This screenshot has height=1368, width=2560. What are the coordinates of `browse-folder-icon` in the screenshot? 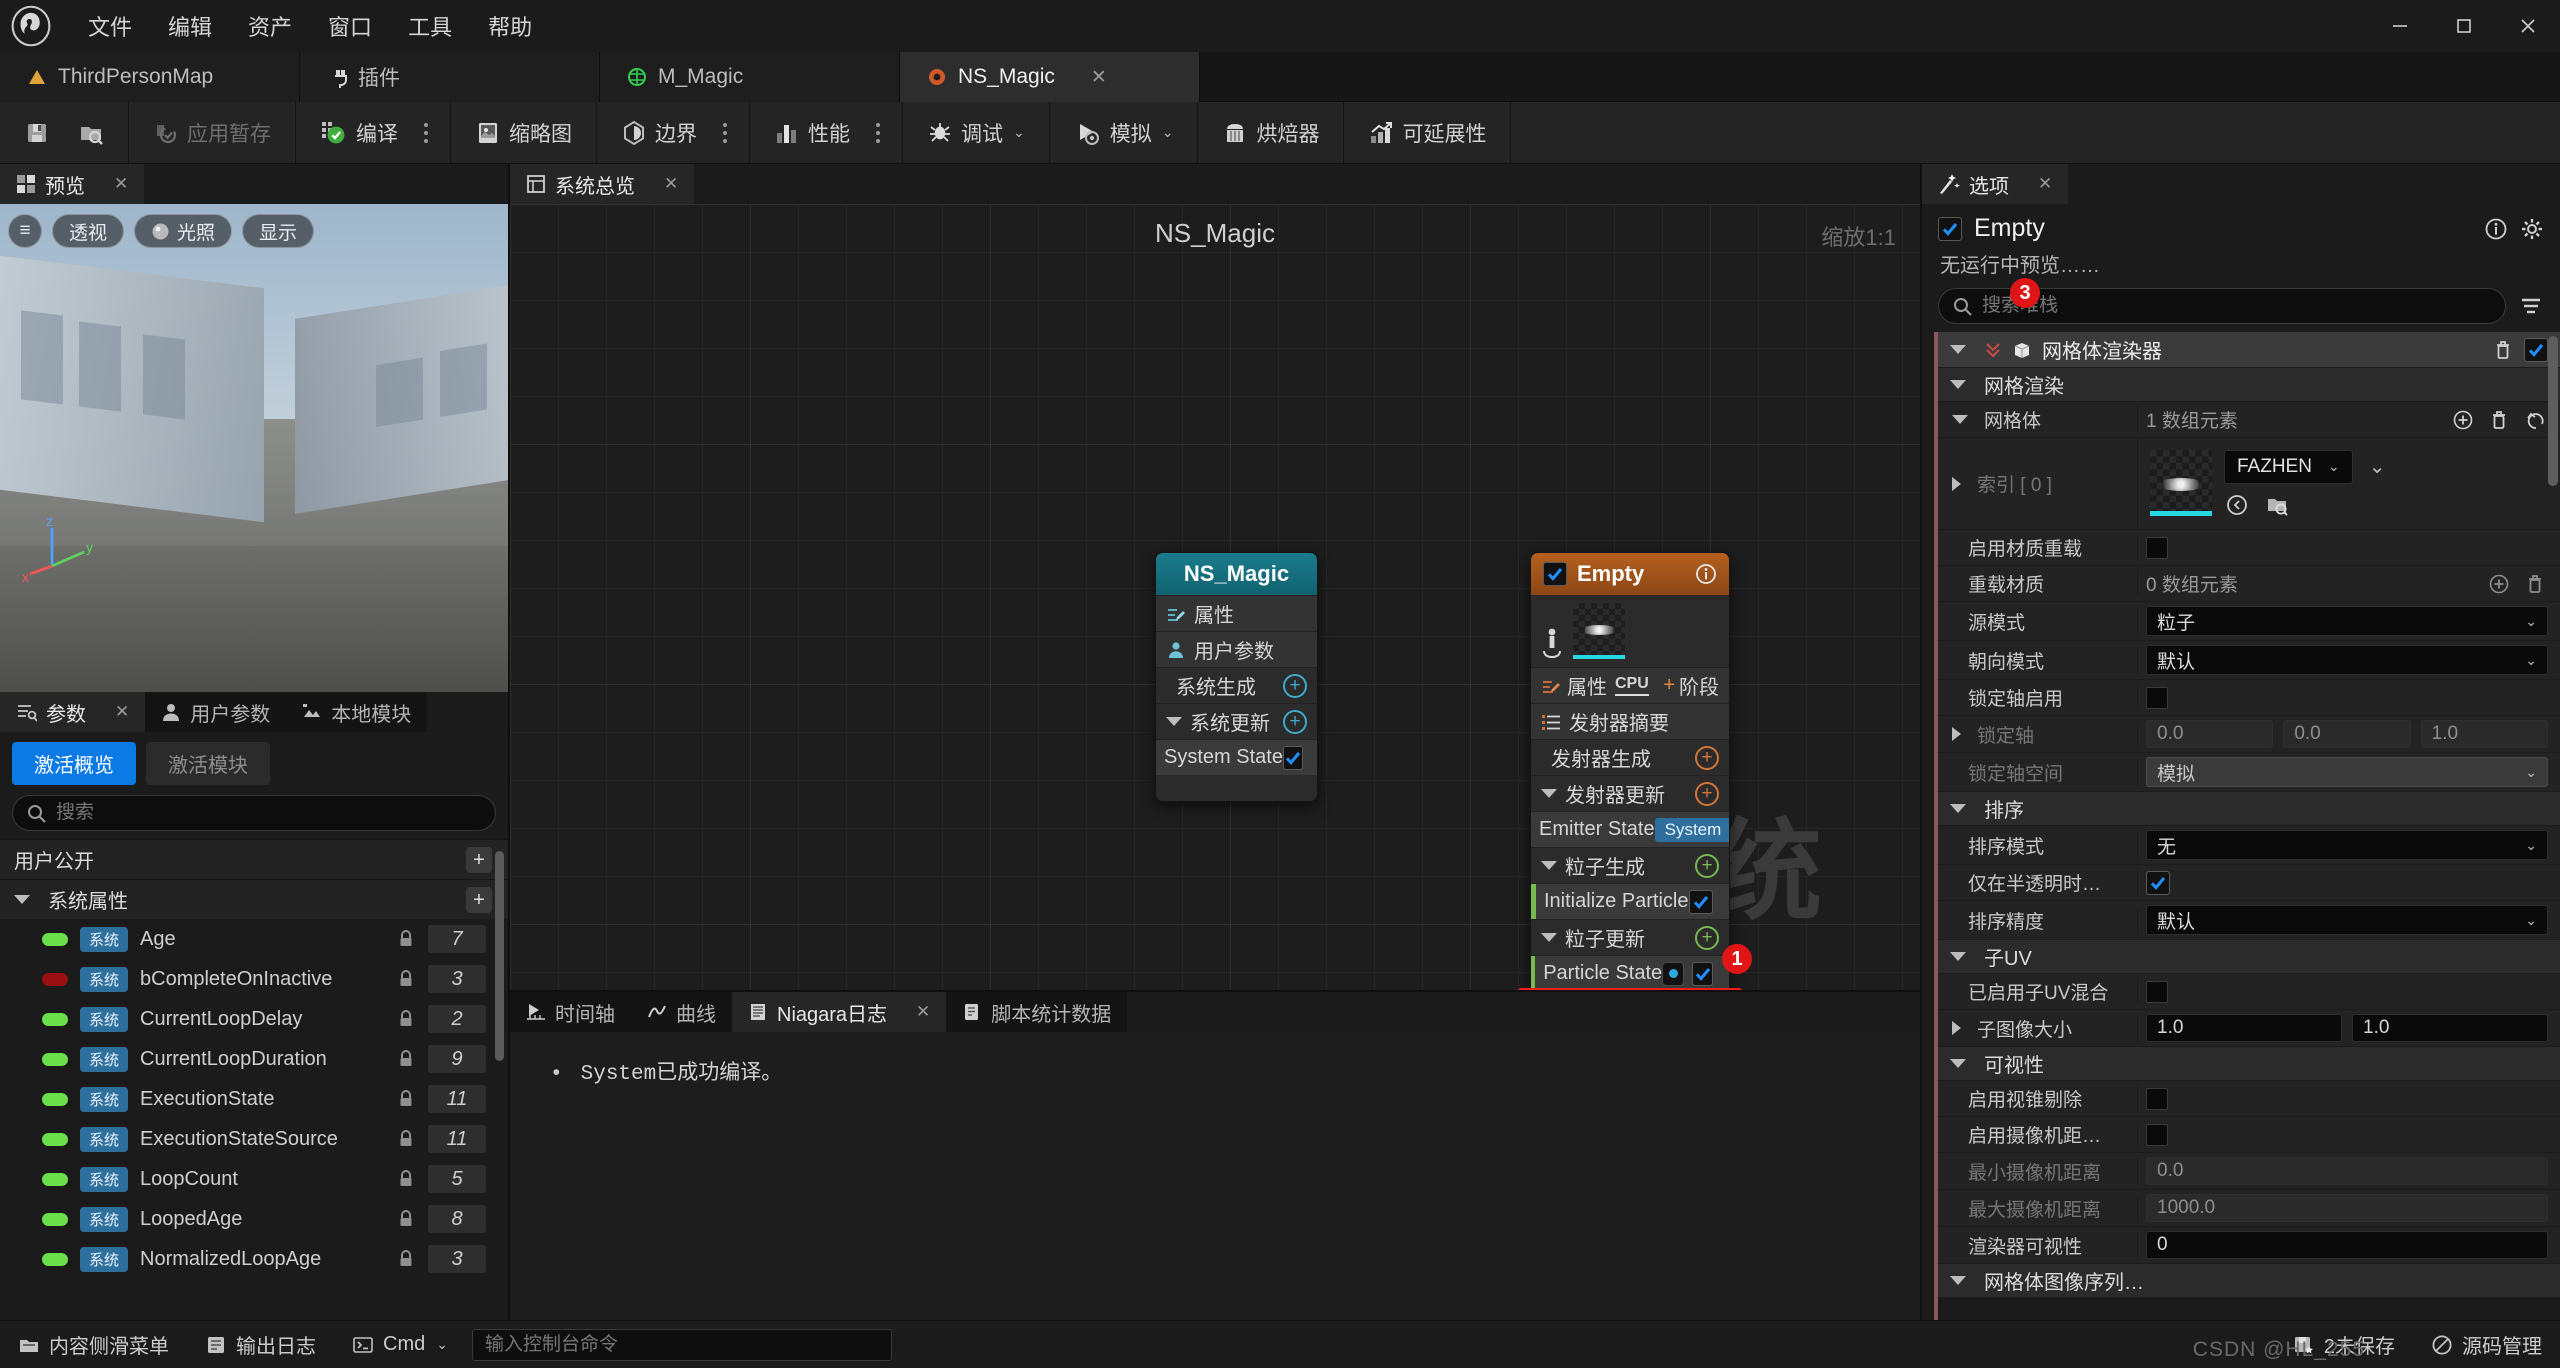 It's located at (2277, 505).